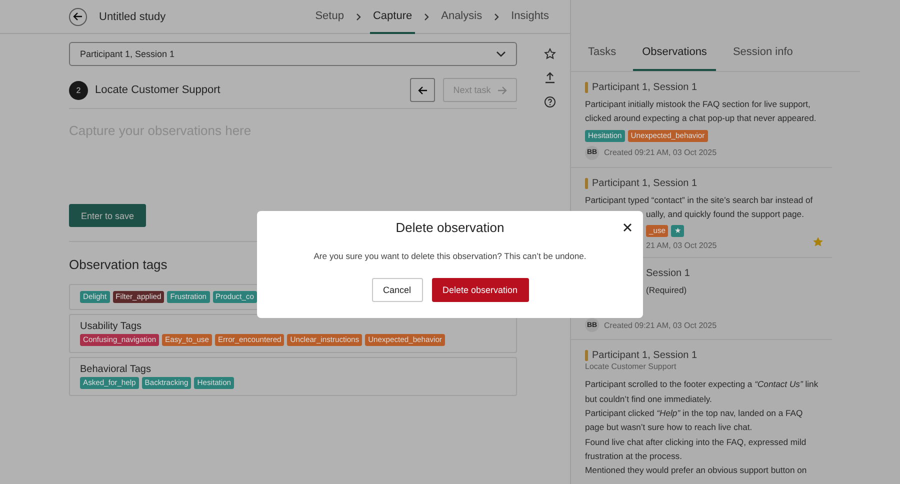  Describe the element at coordinates (329, 17) in the screenshot. I see `step-tab: Setup` at that location.